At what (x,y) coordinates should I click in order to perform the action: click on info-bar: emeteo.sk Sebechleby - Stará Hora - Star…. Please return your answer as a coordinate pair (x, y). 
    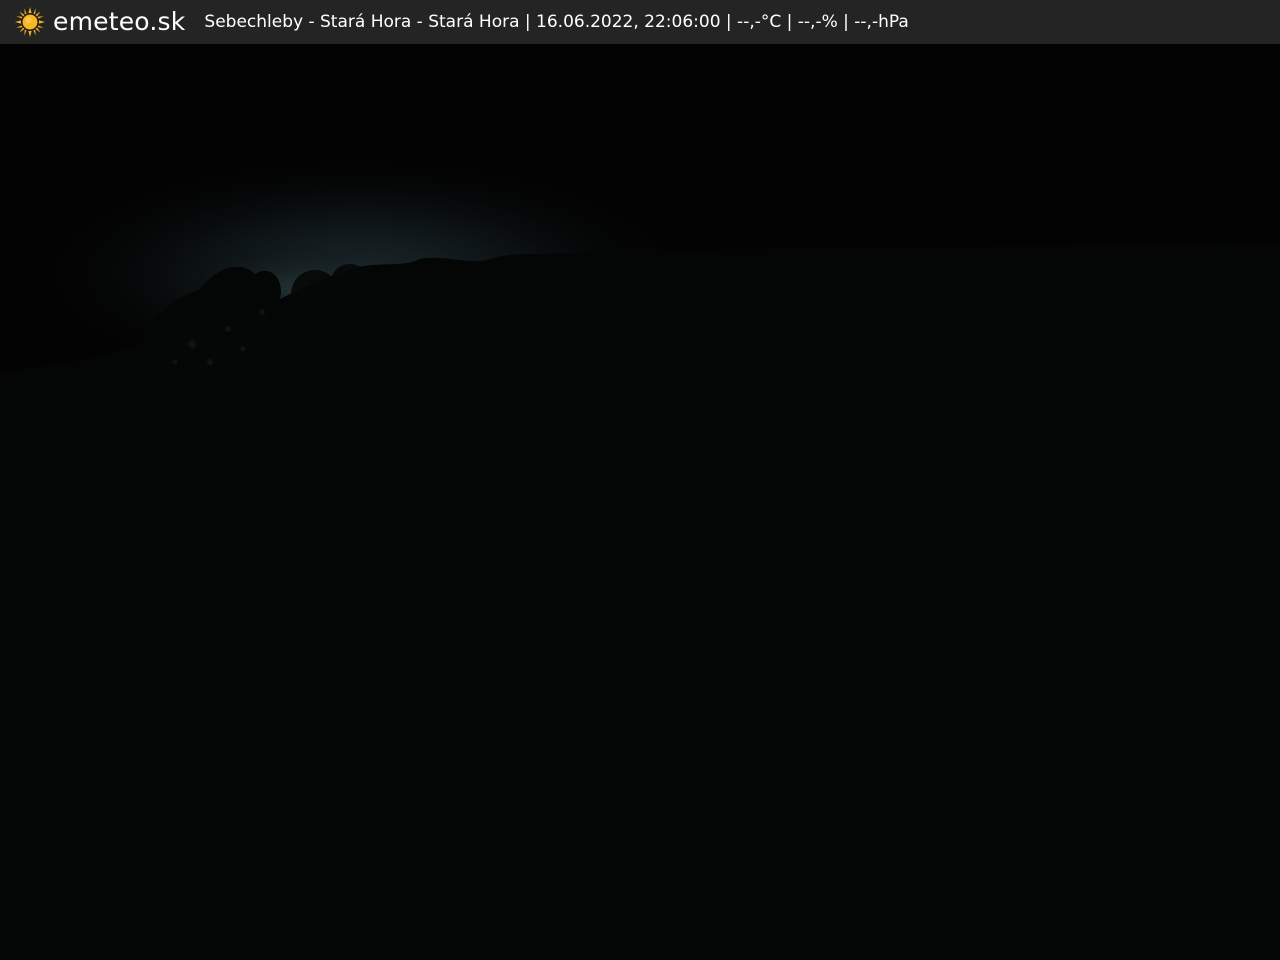
    Looking at the image, I should click on (640, 22).